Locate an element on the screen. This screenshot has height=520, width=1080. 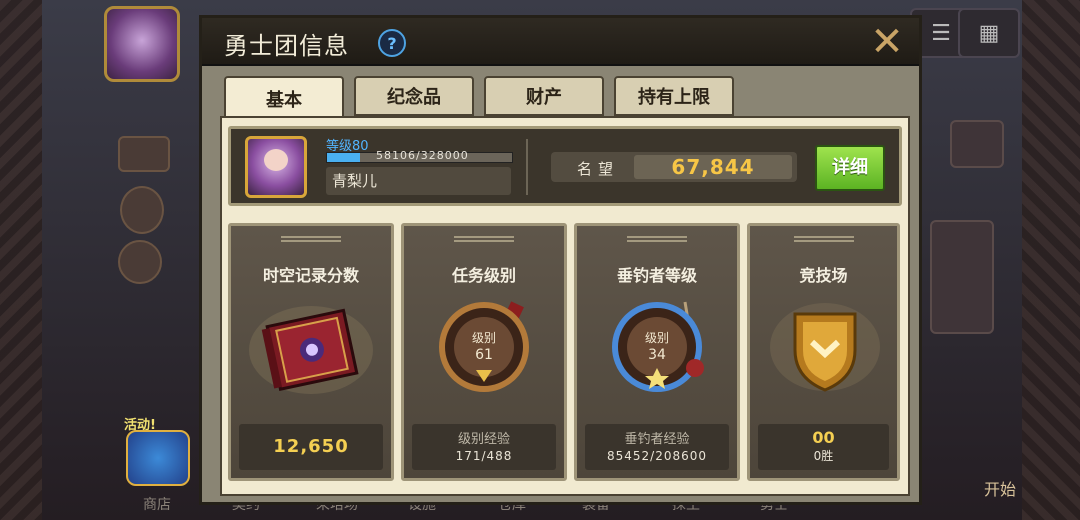
start-label: 开始 is located at coordinates (999, 489).